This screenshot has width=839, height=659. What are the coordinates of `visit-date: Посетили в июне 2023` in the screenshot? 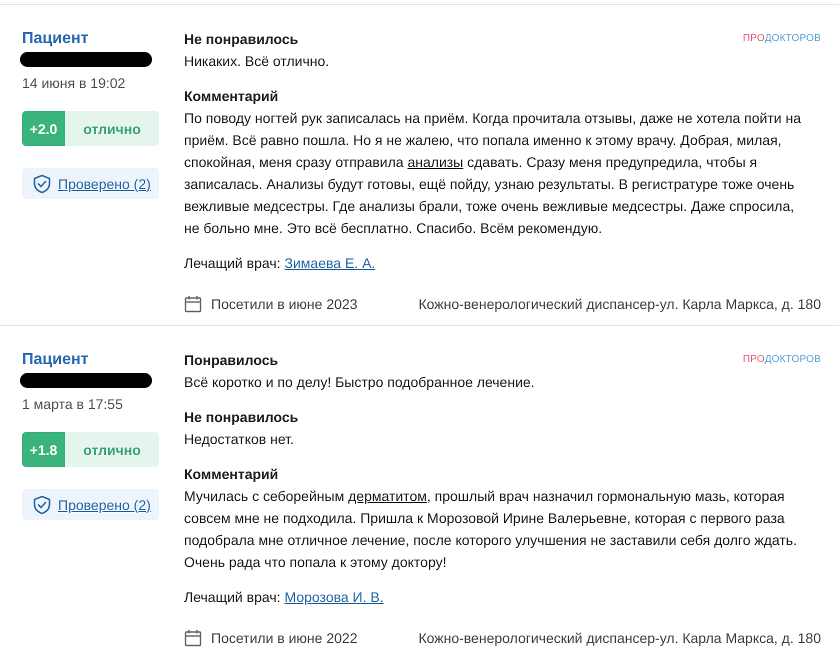 It's located at (284, 304).